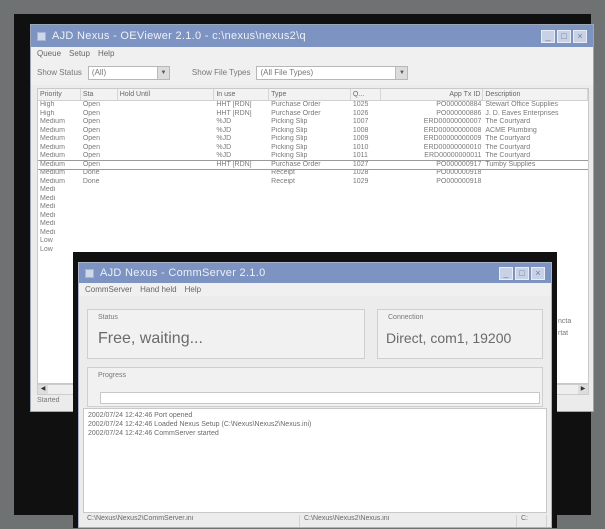 The image size is (605, 529). I want to click on table-cell: 1028, so click(360, 172).